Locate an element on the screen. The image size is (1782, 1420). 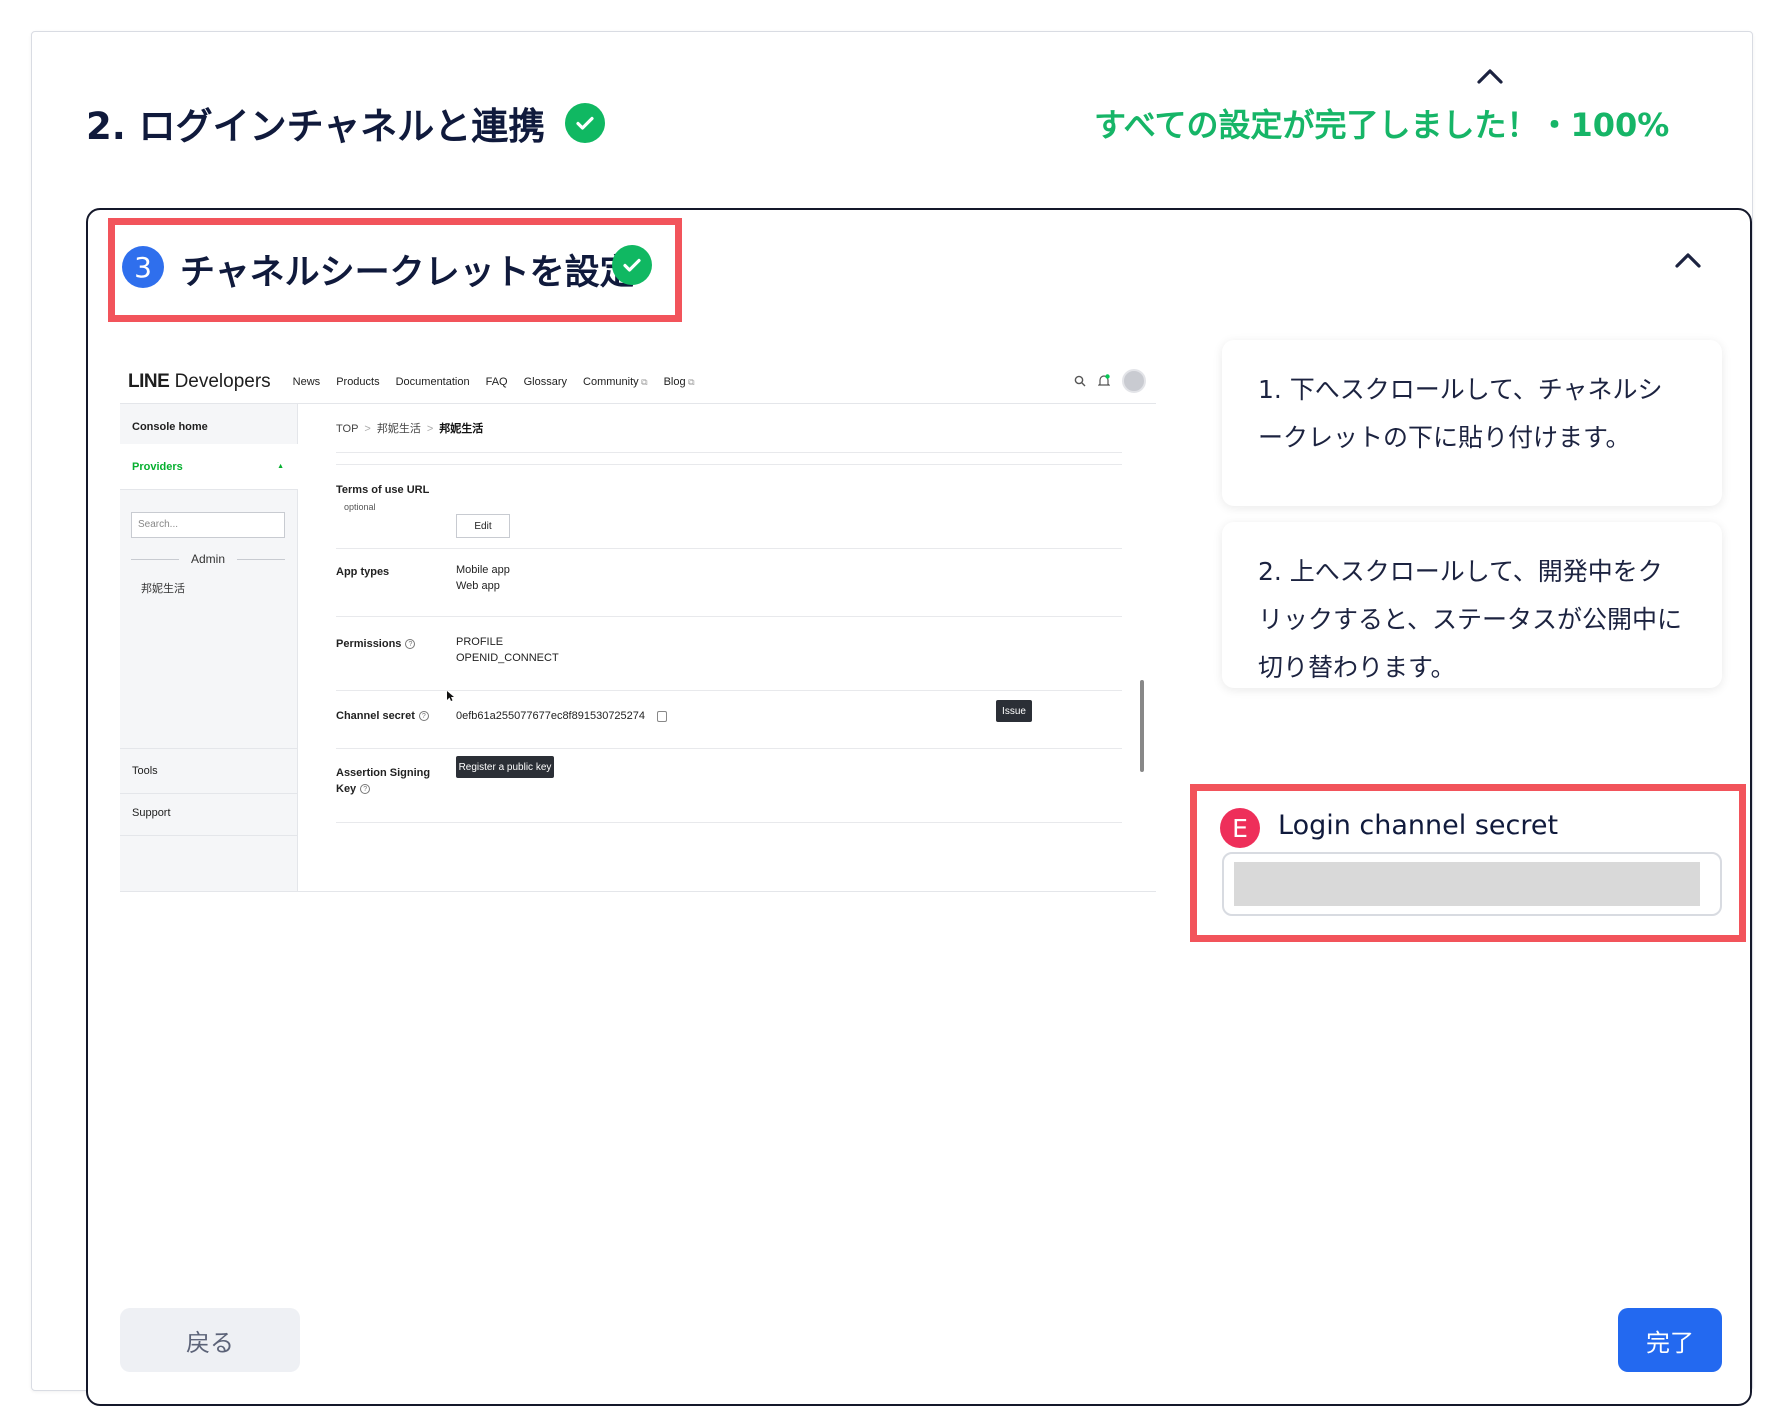
step-title: チャネルシークレットを設定 is located at coordinates (407, 273).